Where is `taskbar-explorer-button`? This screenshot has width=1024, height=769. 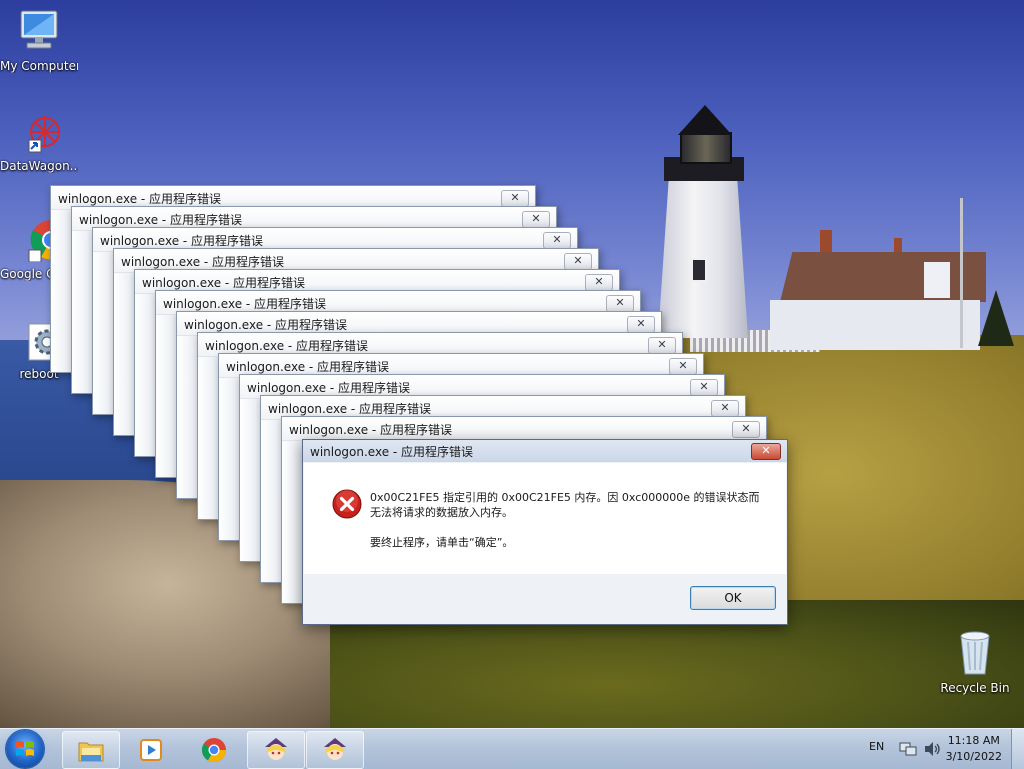
taskbar-explorer-button is located at coordinates (91, 750).